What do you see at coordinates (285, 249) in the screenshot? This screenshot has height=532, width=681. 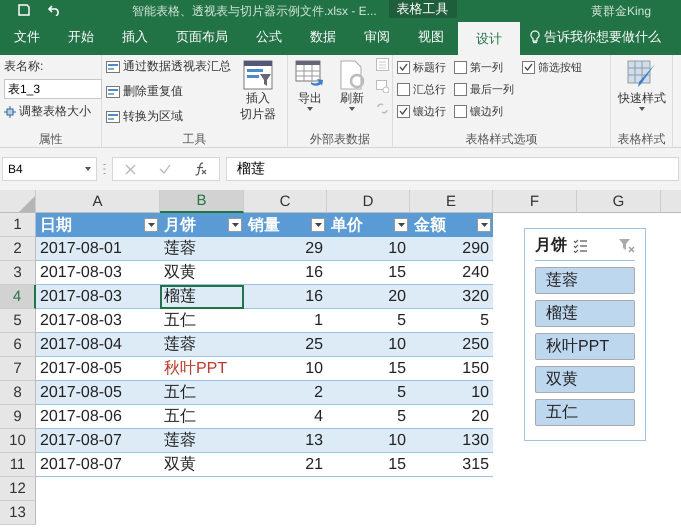 I see `table-cell: 29` at bounding box center [285, 249].